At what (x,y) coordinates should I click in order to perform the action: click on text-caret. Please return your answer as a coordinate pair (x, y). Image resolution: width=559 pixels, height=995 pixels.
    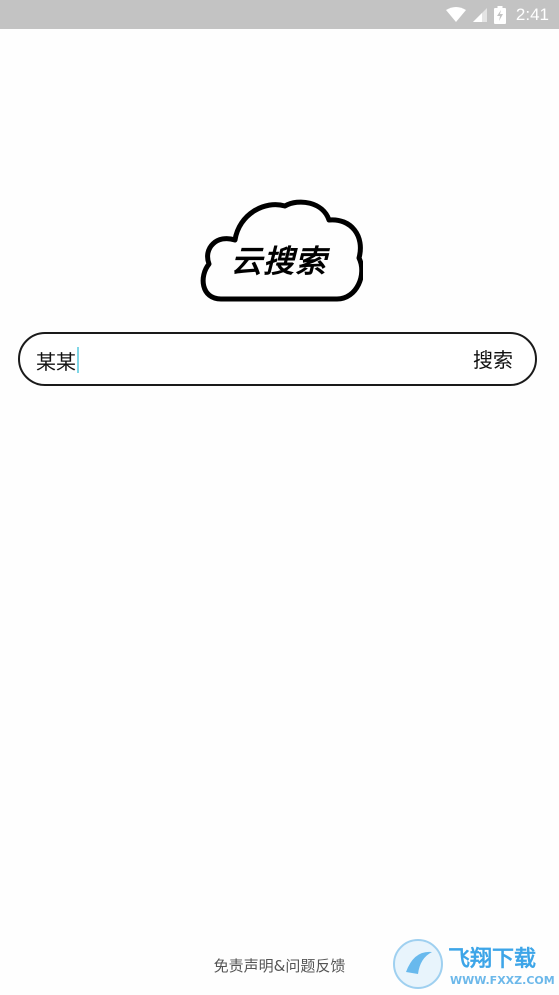
    Looking at the image, I should click on (78, 360).